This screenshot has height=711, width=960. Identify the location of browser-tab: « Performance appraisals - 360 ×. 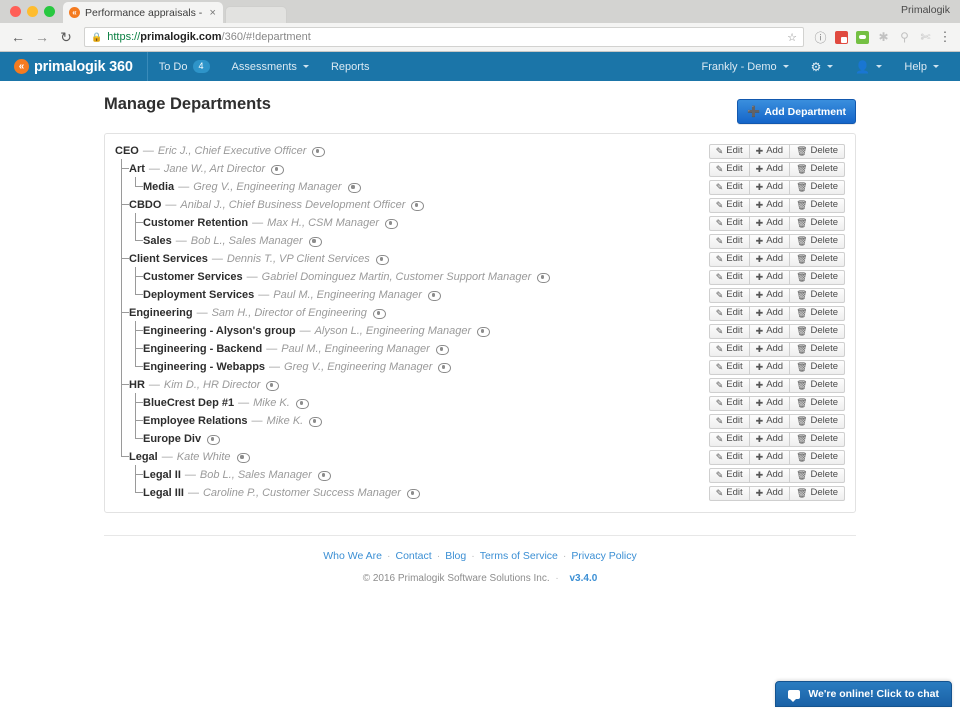
(143, 12).